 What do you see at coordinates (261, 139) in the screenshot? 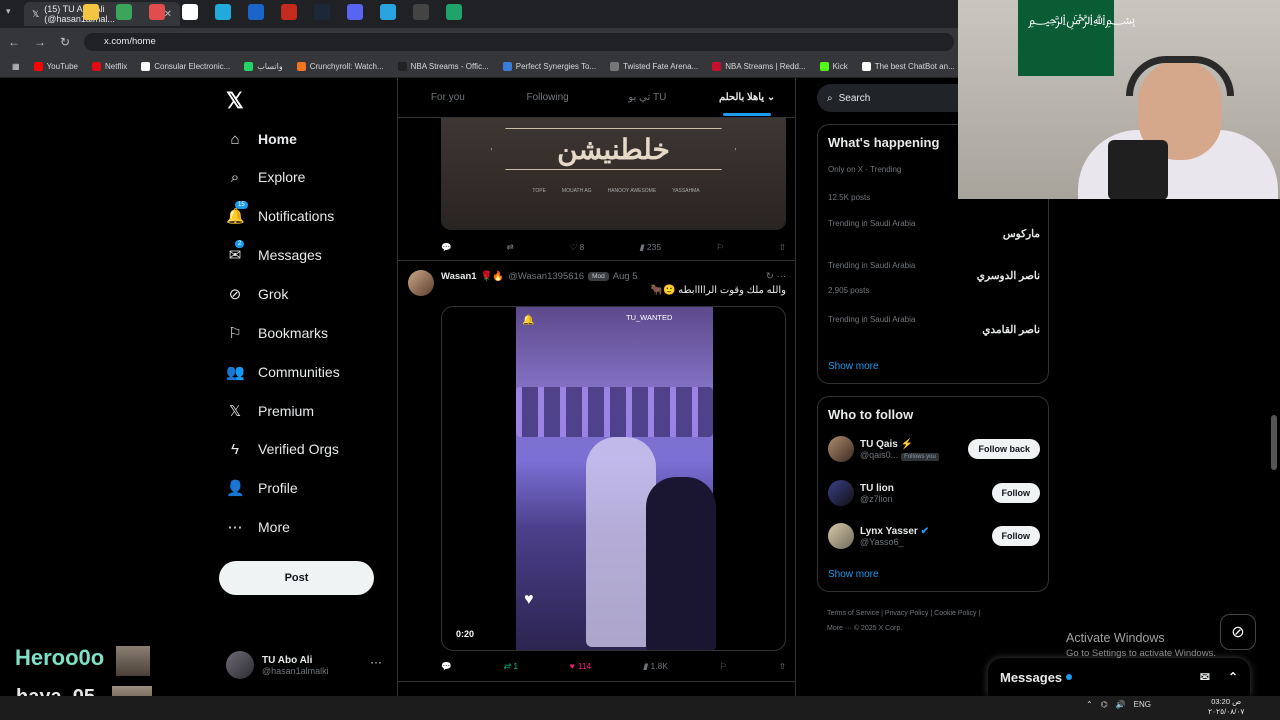
I see `sidebar-item-home: ⌂ Home` at bounding box center [261, 139].